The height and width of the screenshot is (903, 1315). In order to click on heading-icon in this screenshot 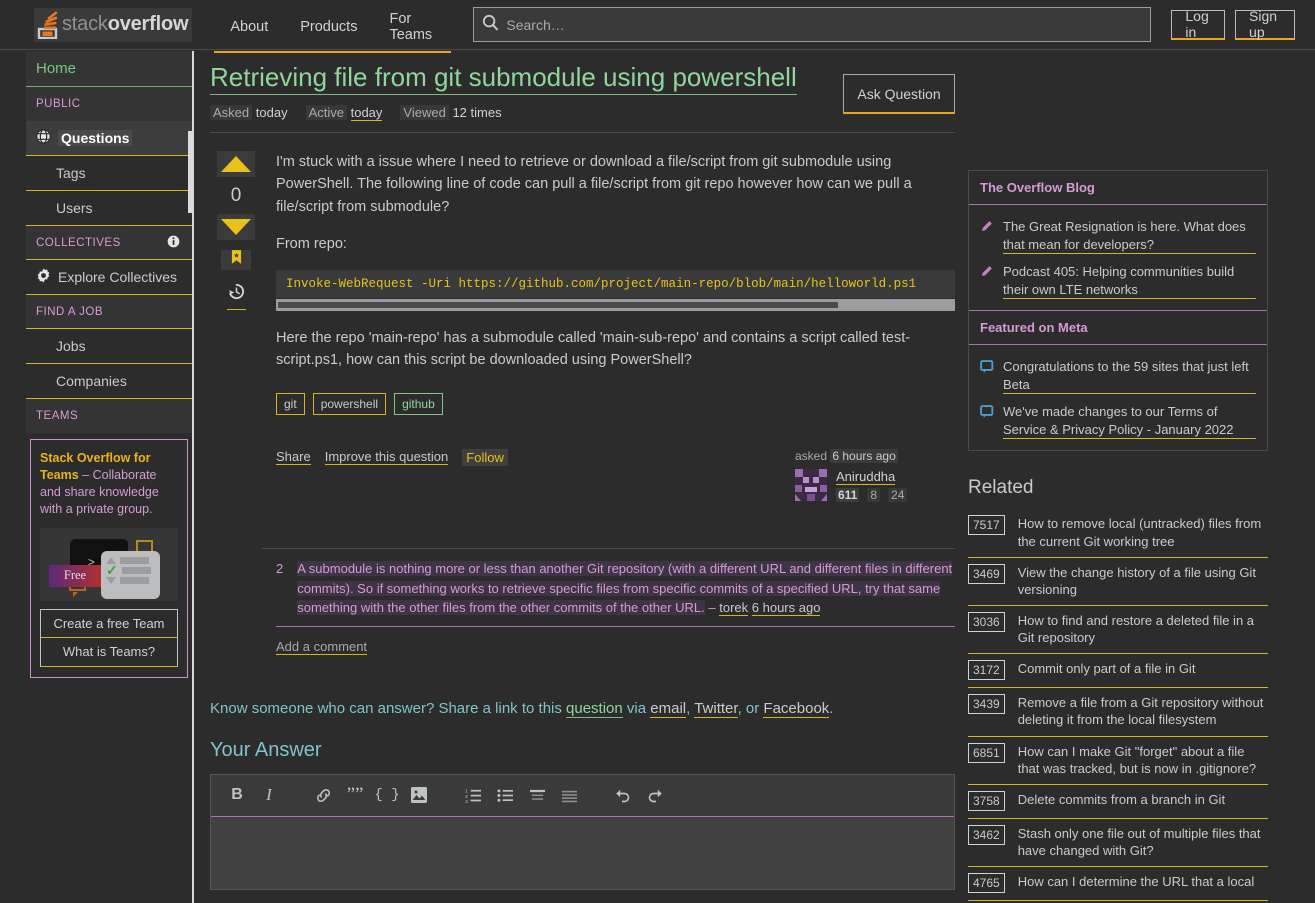, I will do `click(537, 795)`.